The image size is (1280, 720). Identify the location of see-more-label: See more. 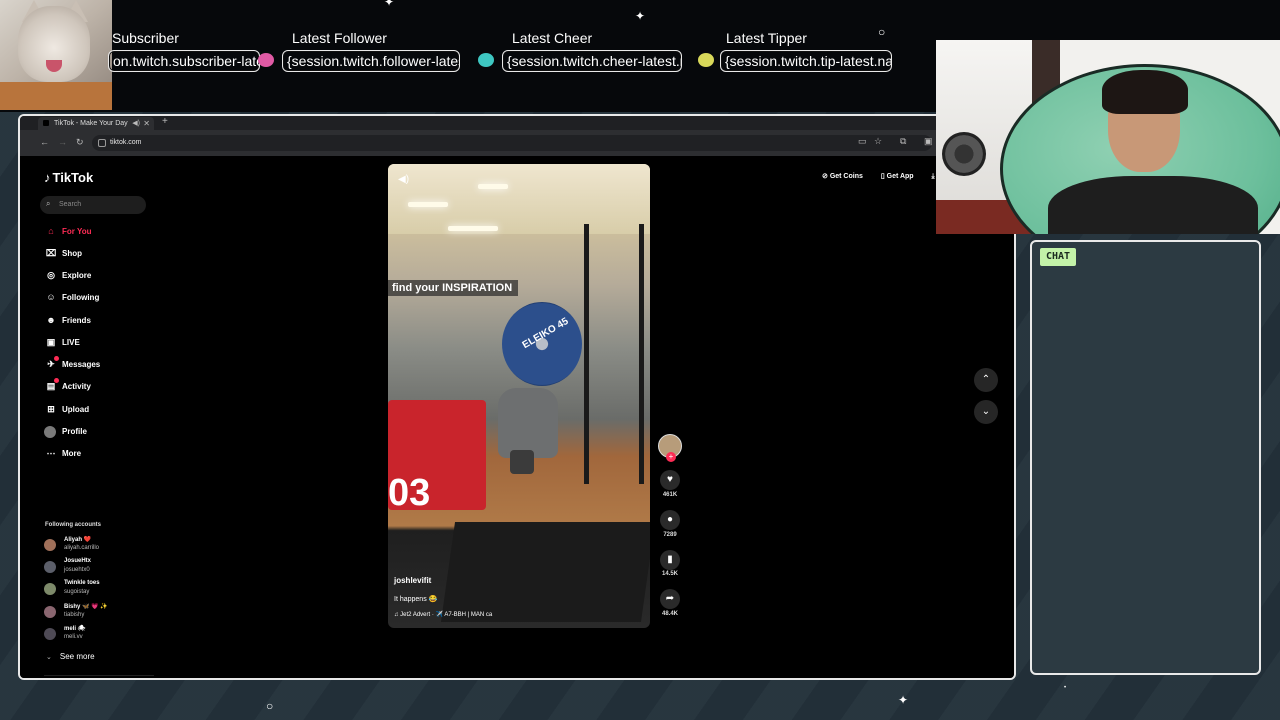
(77, 656).